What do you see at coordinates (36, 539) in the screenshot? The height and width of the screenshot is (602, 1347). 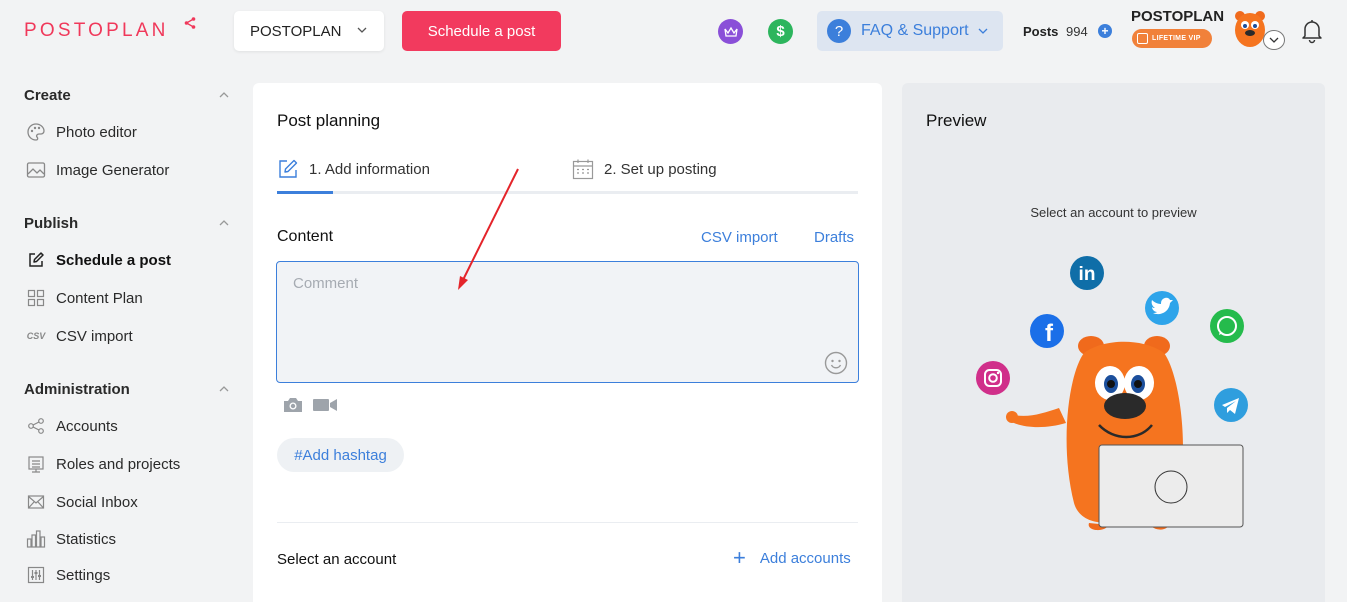 I see `chart-icon` at bounding box center [36, 539].